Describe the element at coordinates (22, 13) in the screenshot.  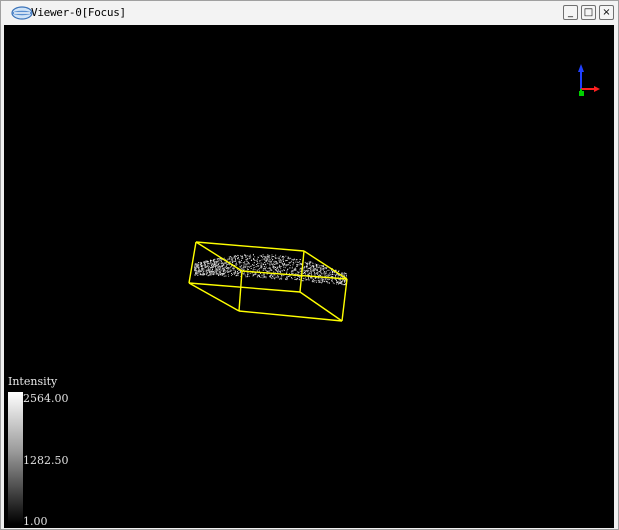
I see `viewer-app-icon` at that location.